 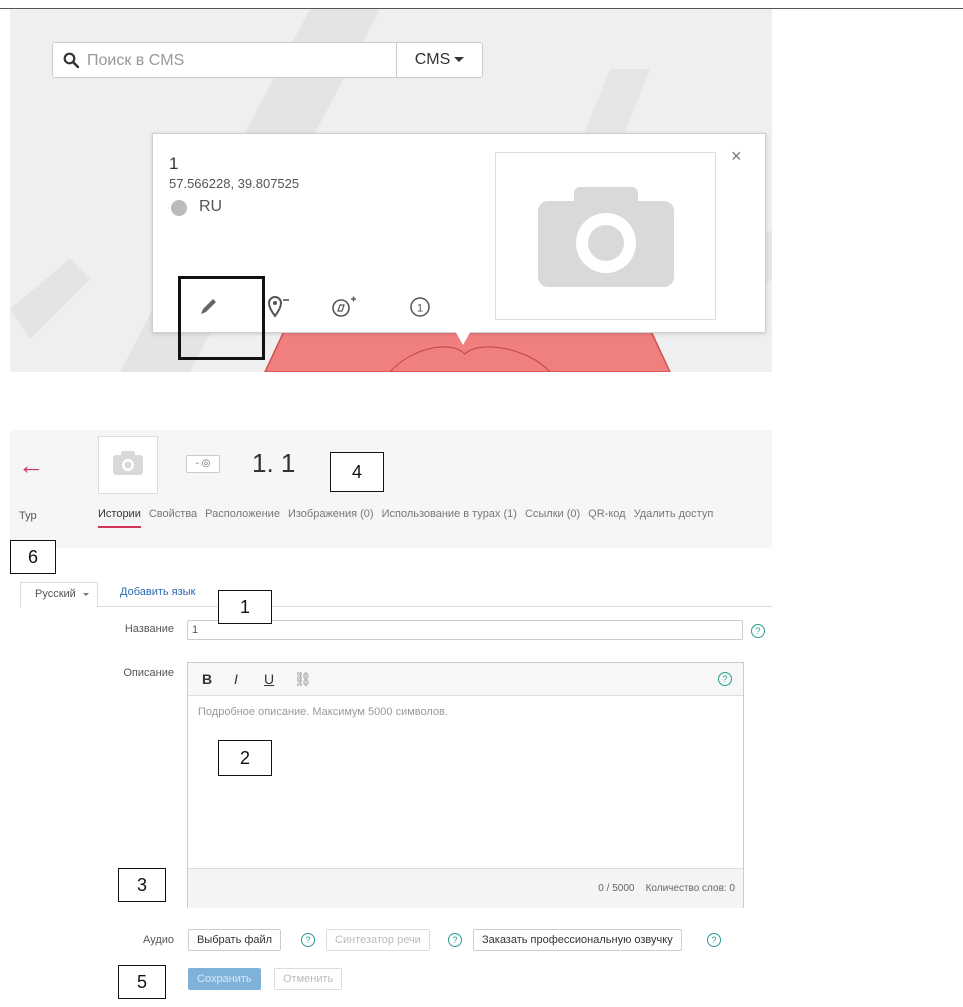 I want to click on callout-5: 5, so click(x=142, y=982).